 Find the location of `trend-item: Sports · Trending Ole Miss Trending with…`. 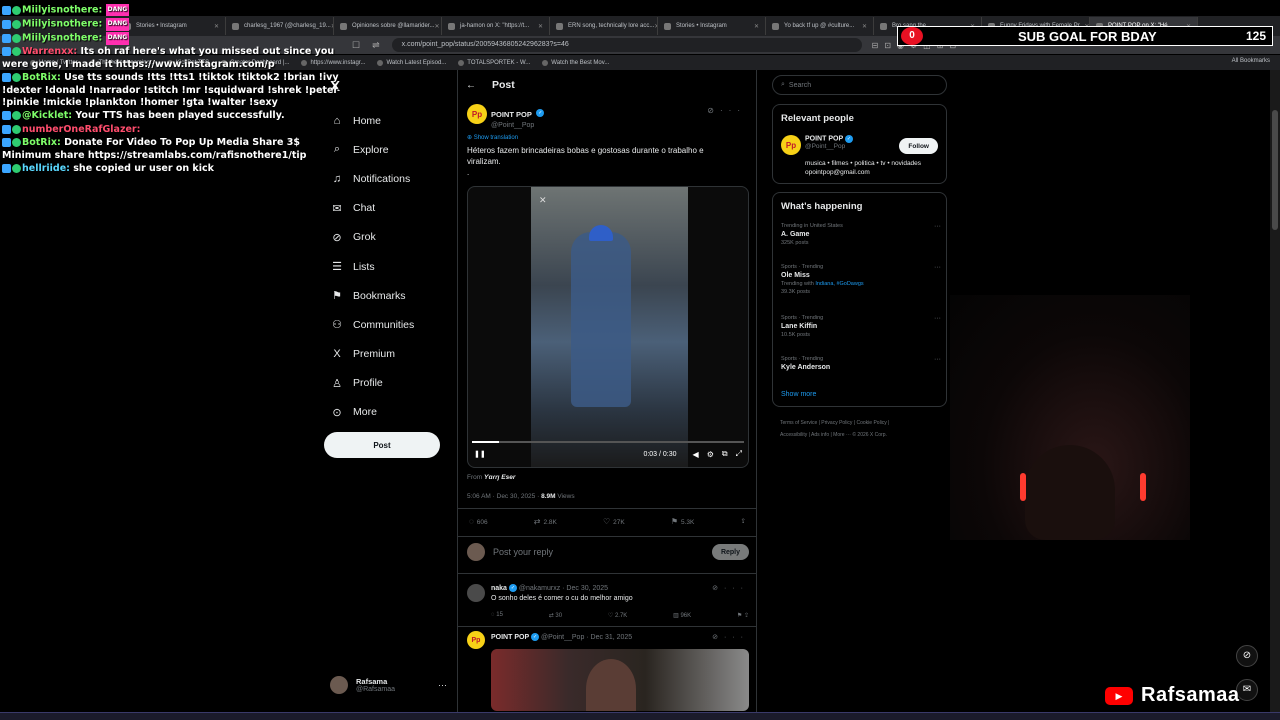

trend-item: Sports · Trending Ole Miss Trending with… is located at coordinates (861, 279).